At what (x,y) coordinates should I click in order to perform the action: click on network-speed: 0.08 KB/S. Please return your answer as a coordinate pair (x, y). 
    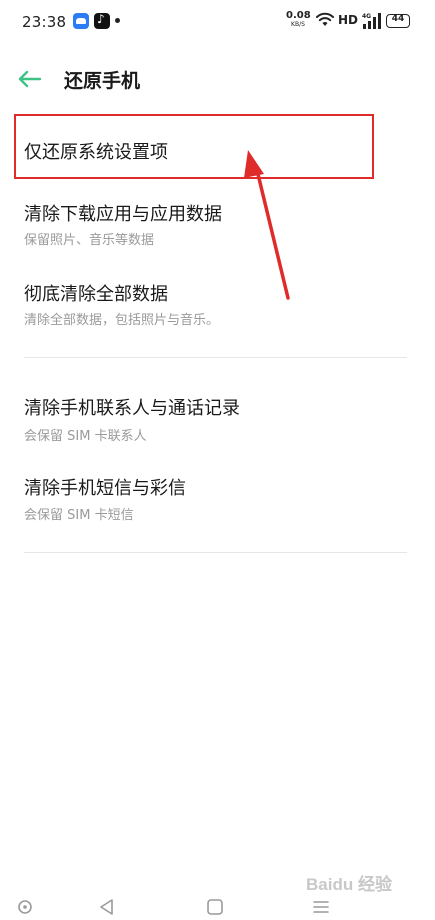
    Looking at the image, I should click on (298, 19).